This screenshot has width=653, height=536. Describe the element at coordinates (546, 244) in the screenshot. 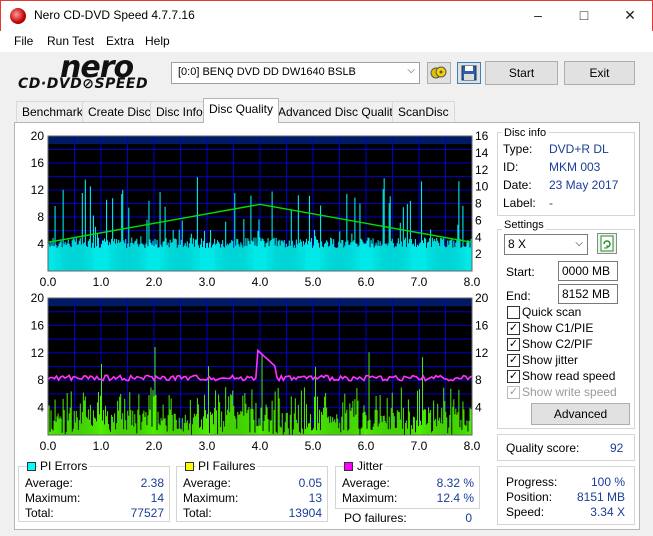

I see `speed-select: 8 X ⌵` at that location.